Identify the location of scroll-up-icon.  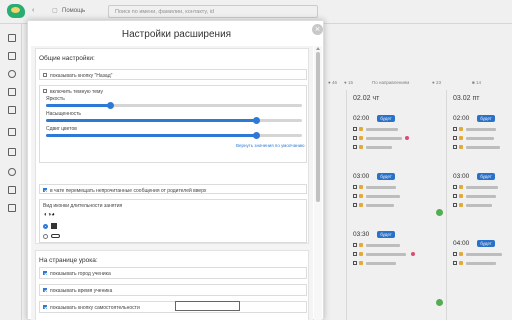
(318, 48).